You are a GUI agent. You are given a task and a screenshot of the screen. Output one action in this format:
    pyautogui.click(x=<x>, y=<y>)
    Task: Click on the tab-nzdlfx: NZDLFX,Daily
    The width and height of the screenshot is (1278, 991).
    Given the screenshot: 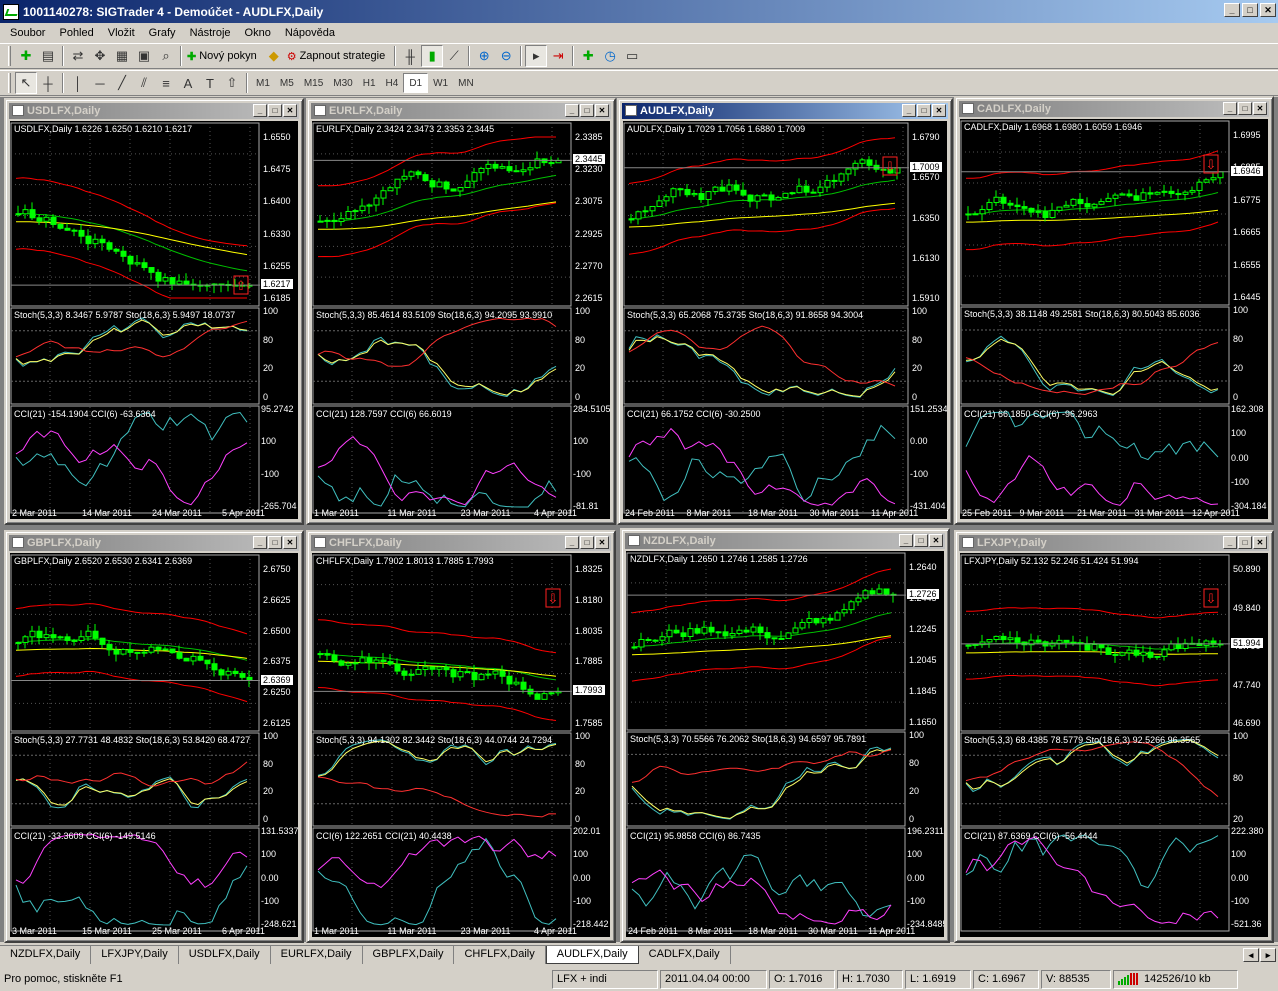 What is the action you would take?
    pyautogui.click(x=46, y=955)
    